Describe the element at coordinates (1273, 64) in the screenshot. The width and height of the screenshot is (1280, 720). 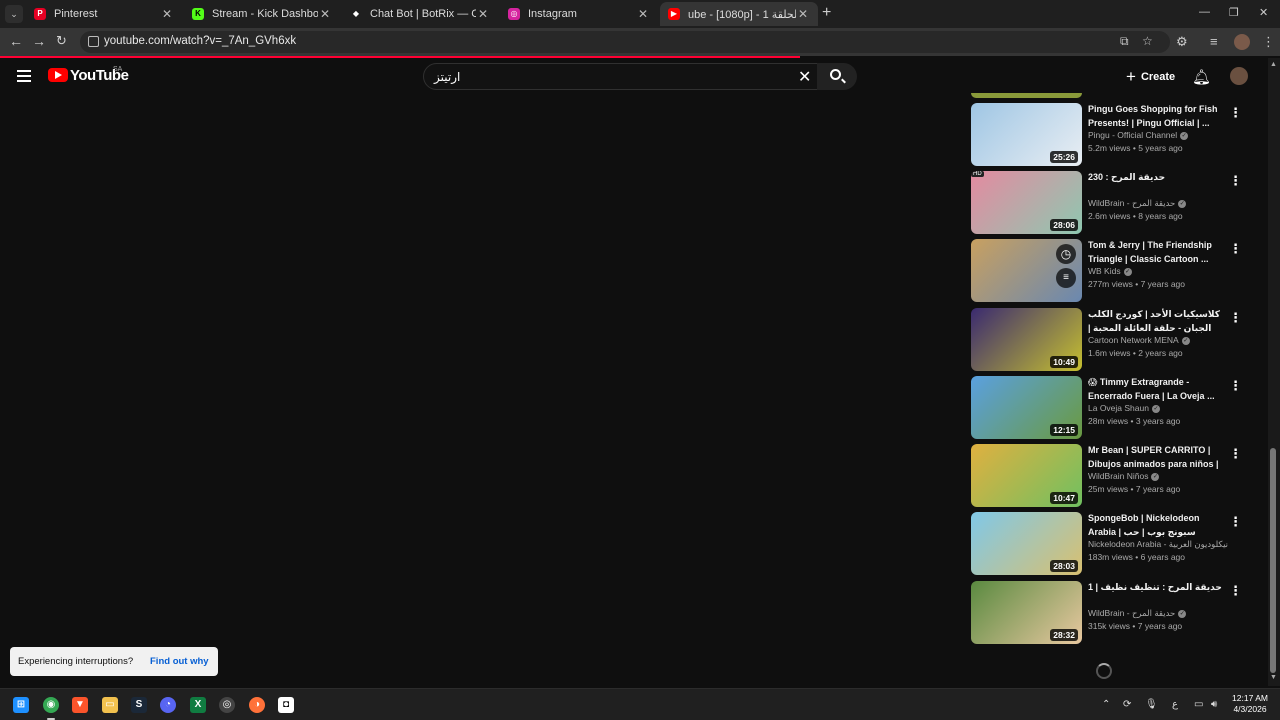
I see `scroll-up-arrow: ▲` at that location.